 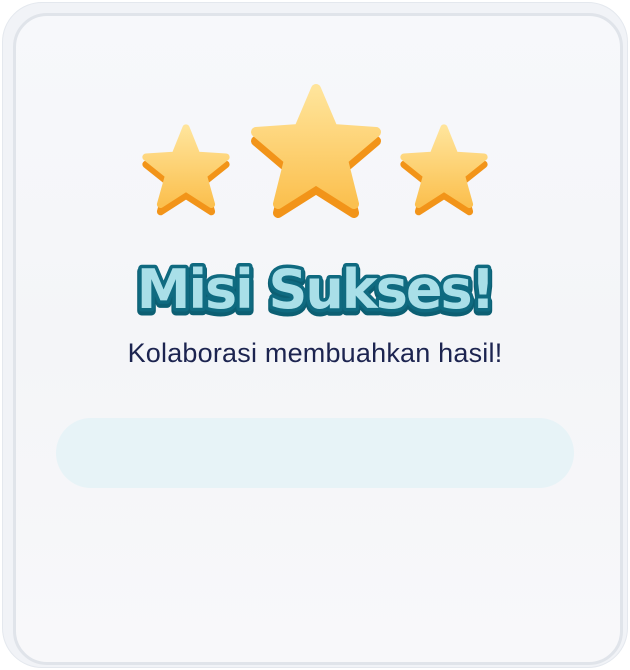 I want to click on star-icon-center, so click(x=316, y=151).